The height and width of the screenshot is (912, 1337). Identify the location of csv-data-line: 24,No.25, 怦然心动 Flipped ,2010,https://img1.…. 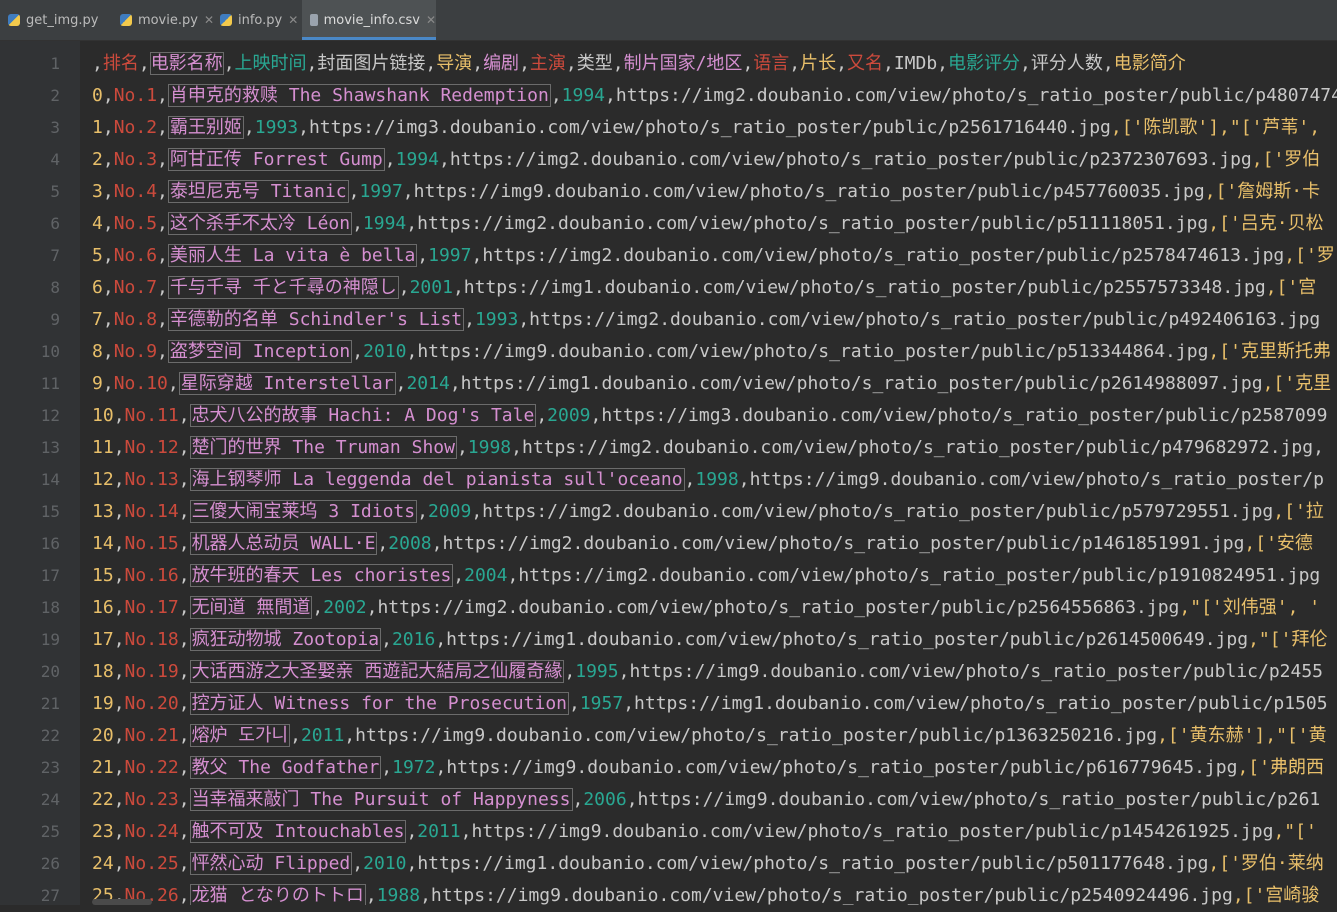
(708, 864).